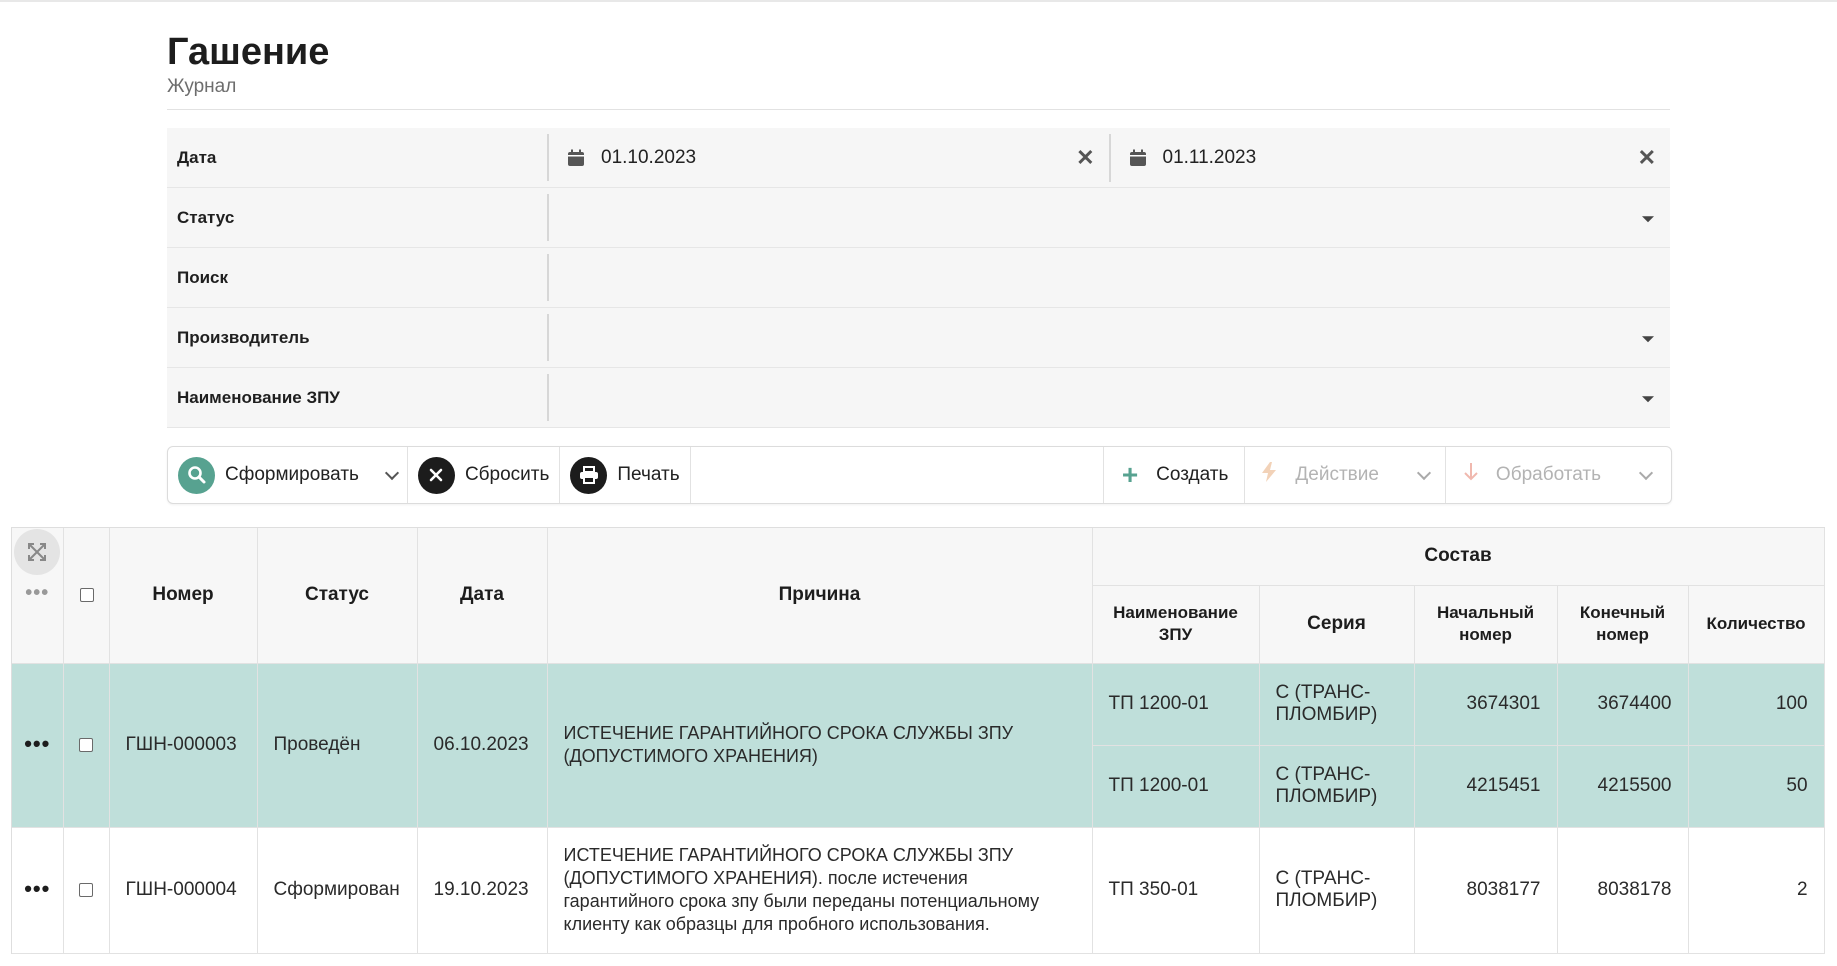 The height and width of the screenshot is (966, 1837). Describe the element at coordinates (358, 217) in the screenshot. I see `filter-label-status: Статус` at that location.